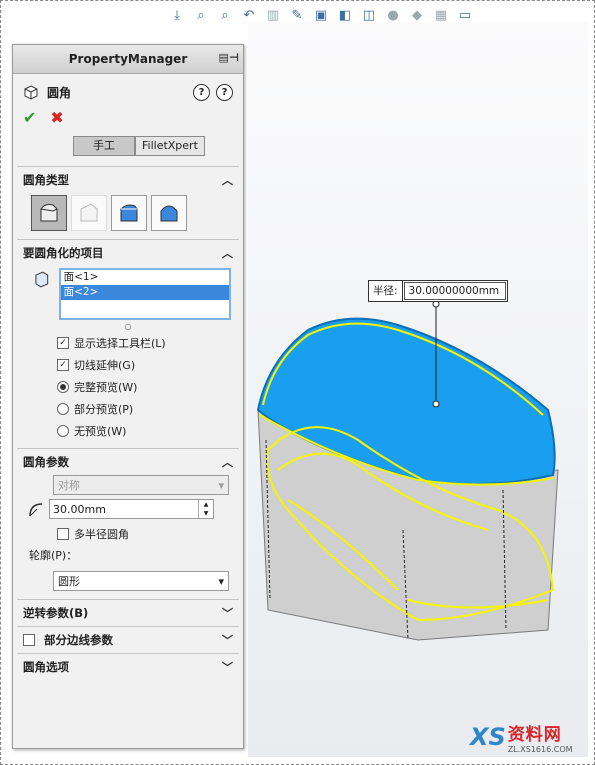  Describe the element at coordinates (100, 431) in the screenshot. I see `no-preview-label: 无预览(W)` at that location.